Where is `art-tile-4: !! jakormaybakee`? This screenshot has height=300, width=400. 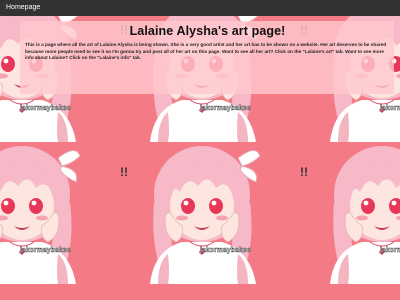 art-tile-4: !! jakormaybakee is located at coordinates (55, 213).